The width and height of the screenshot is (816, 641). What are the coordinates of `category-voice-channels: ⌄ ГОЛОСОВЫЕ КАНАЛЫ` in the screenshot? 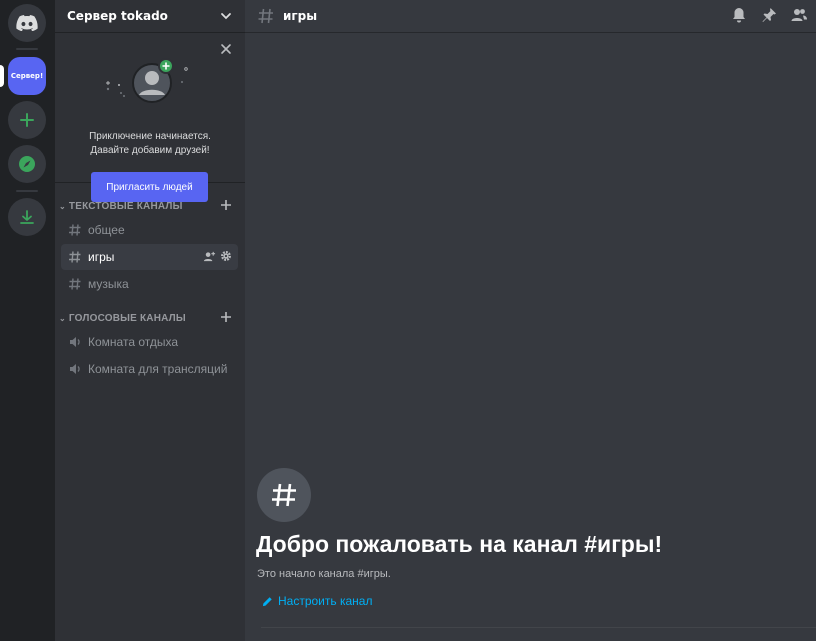 It's located at (150, 318).